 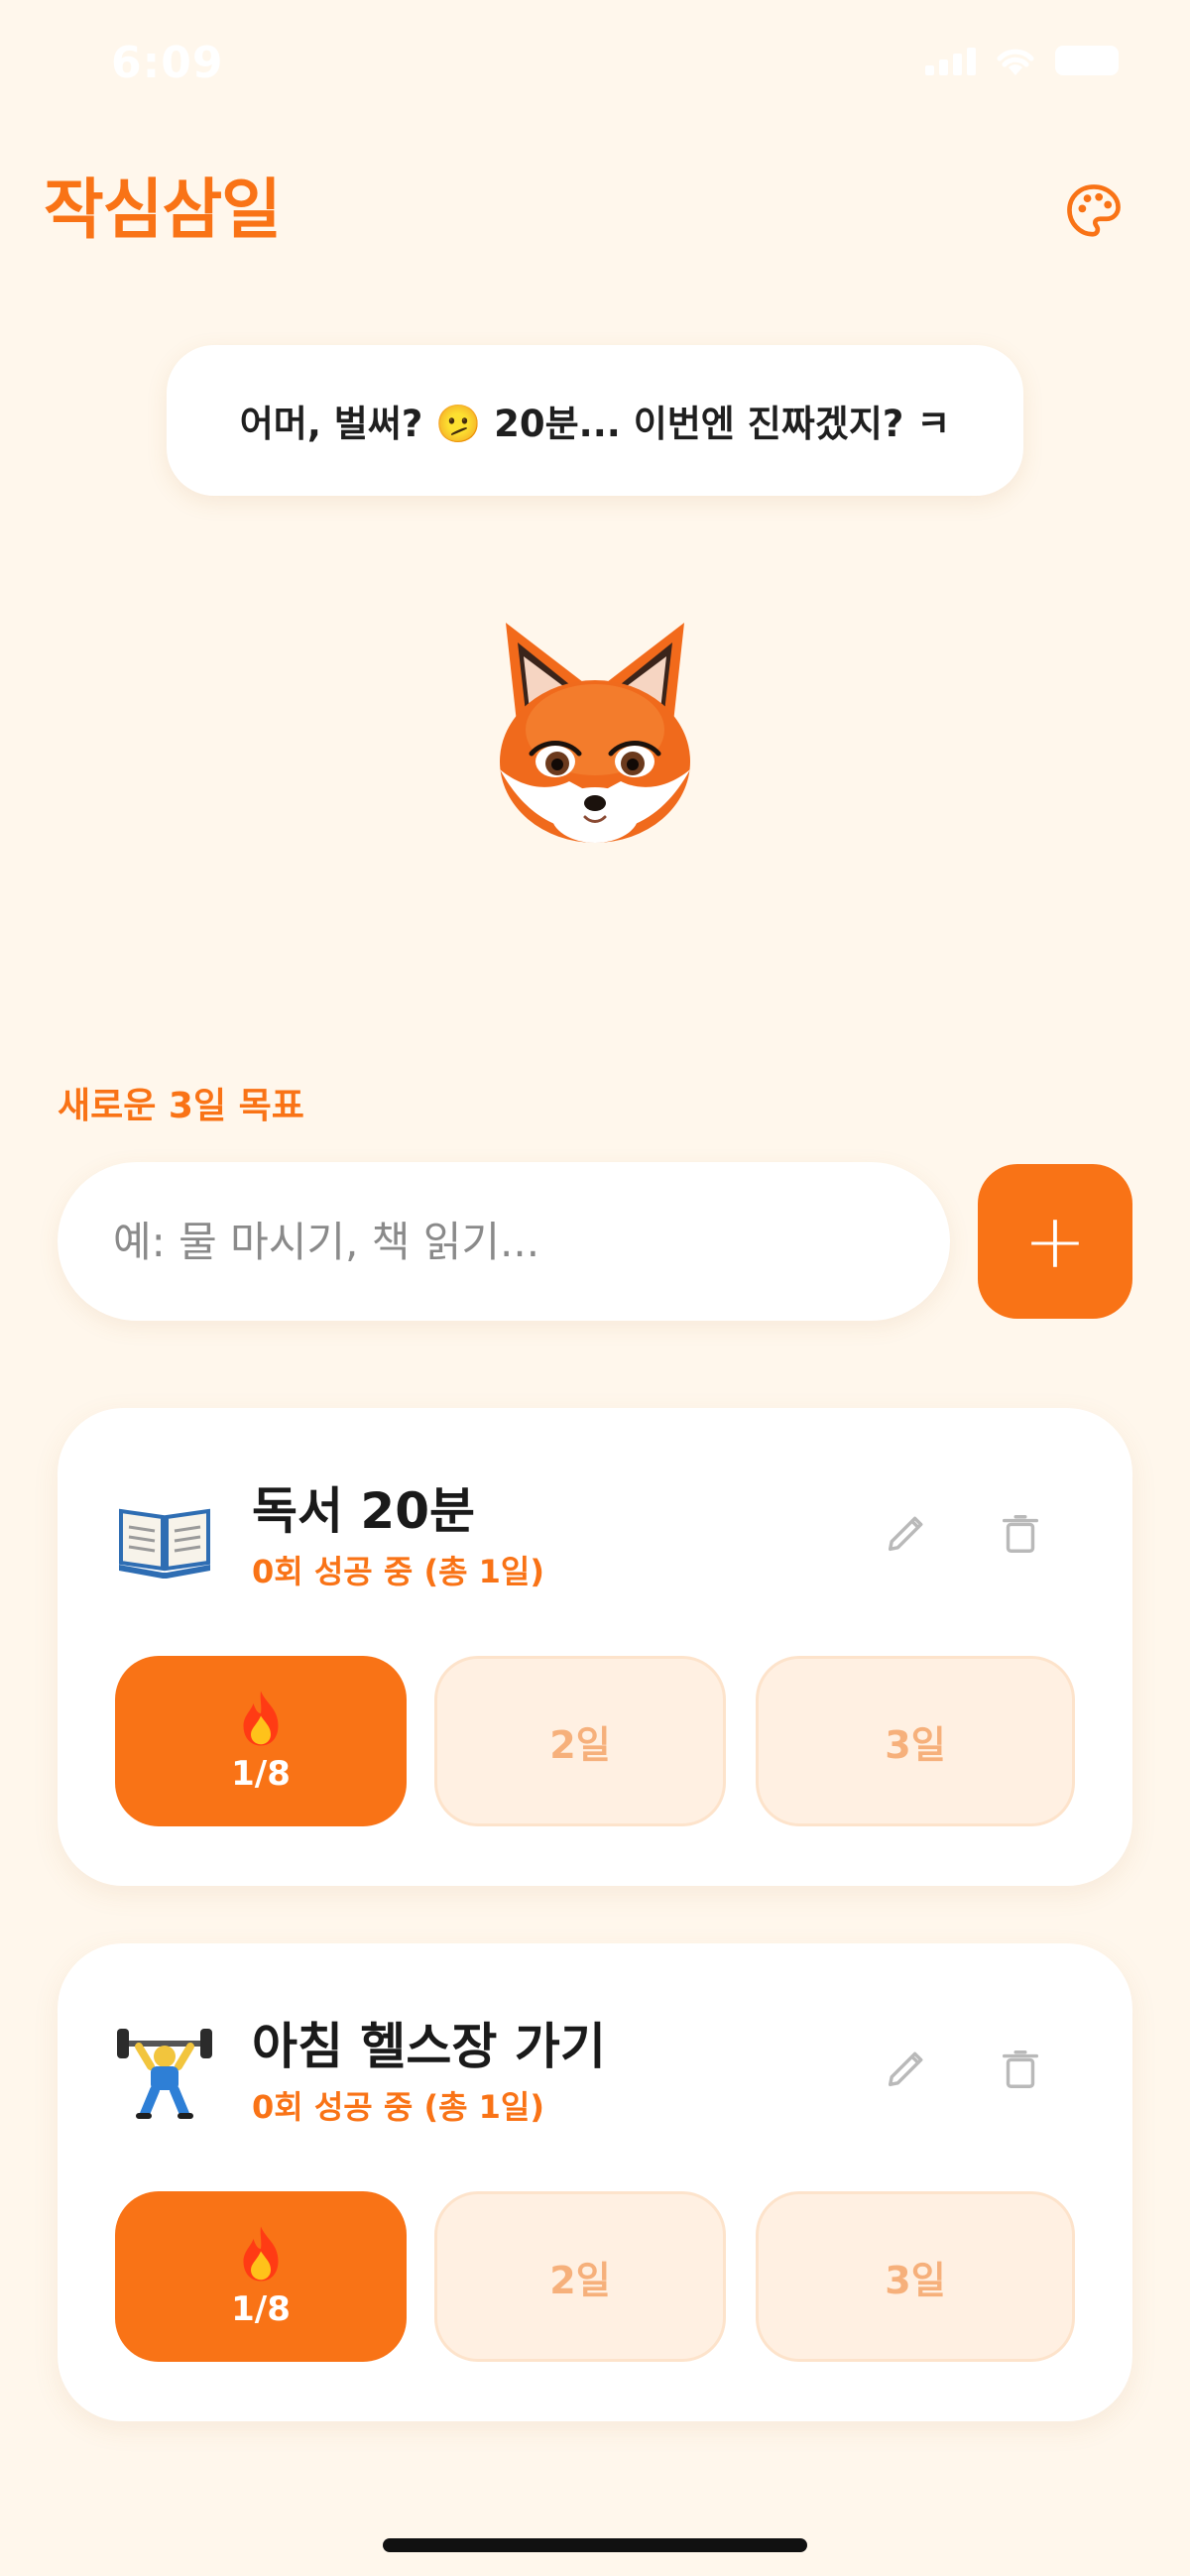 I want to click on goal-input, so click(x=504, y=1241).